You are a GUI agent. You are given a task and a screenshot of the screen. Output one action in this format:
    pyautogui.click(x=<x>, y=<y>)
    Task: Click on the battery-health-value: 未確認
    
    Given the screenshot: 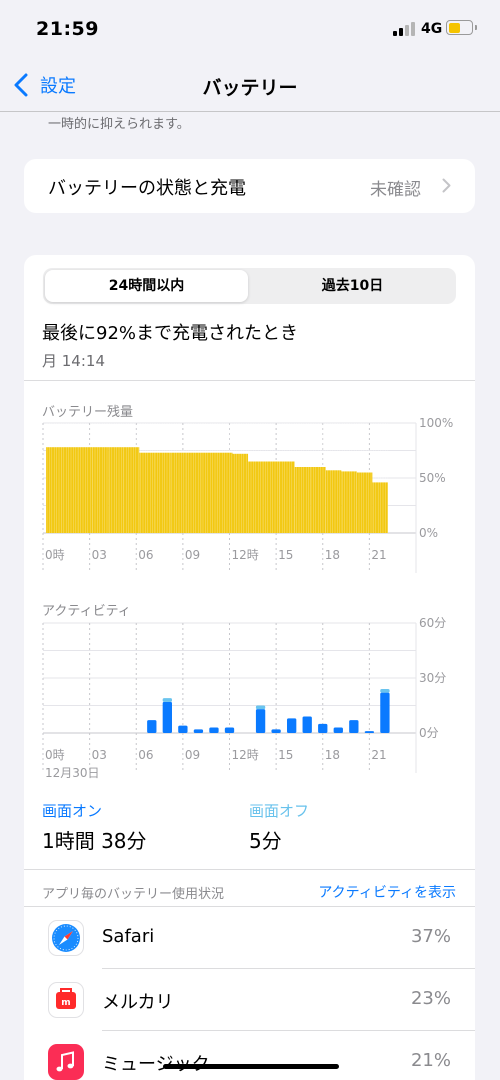 What is the action you would take?
    pyautogui.click(x=395, y=190)
    